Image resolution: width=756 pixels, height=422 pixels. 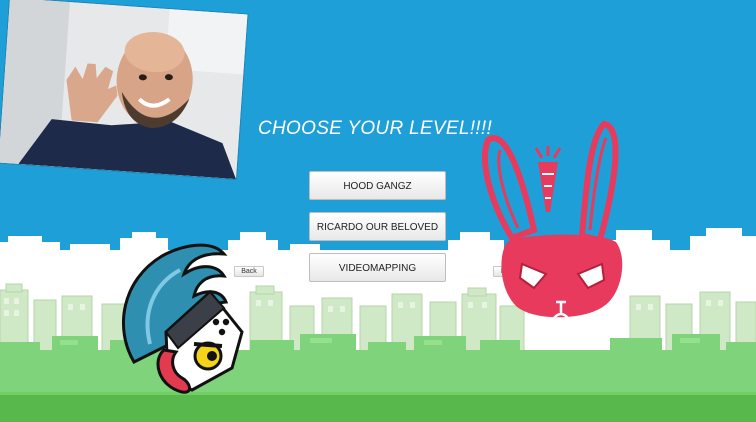 What do you see at coordinates (377, 226) in the screenshot?
I see `level-button-ricardo-our-beloved: RICARDO OUR BELOVED` at bounding box center [377, 226].